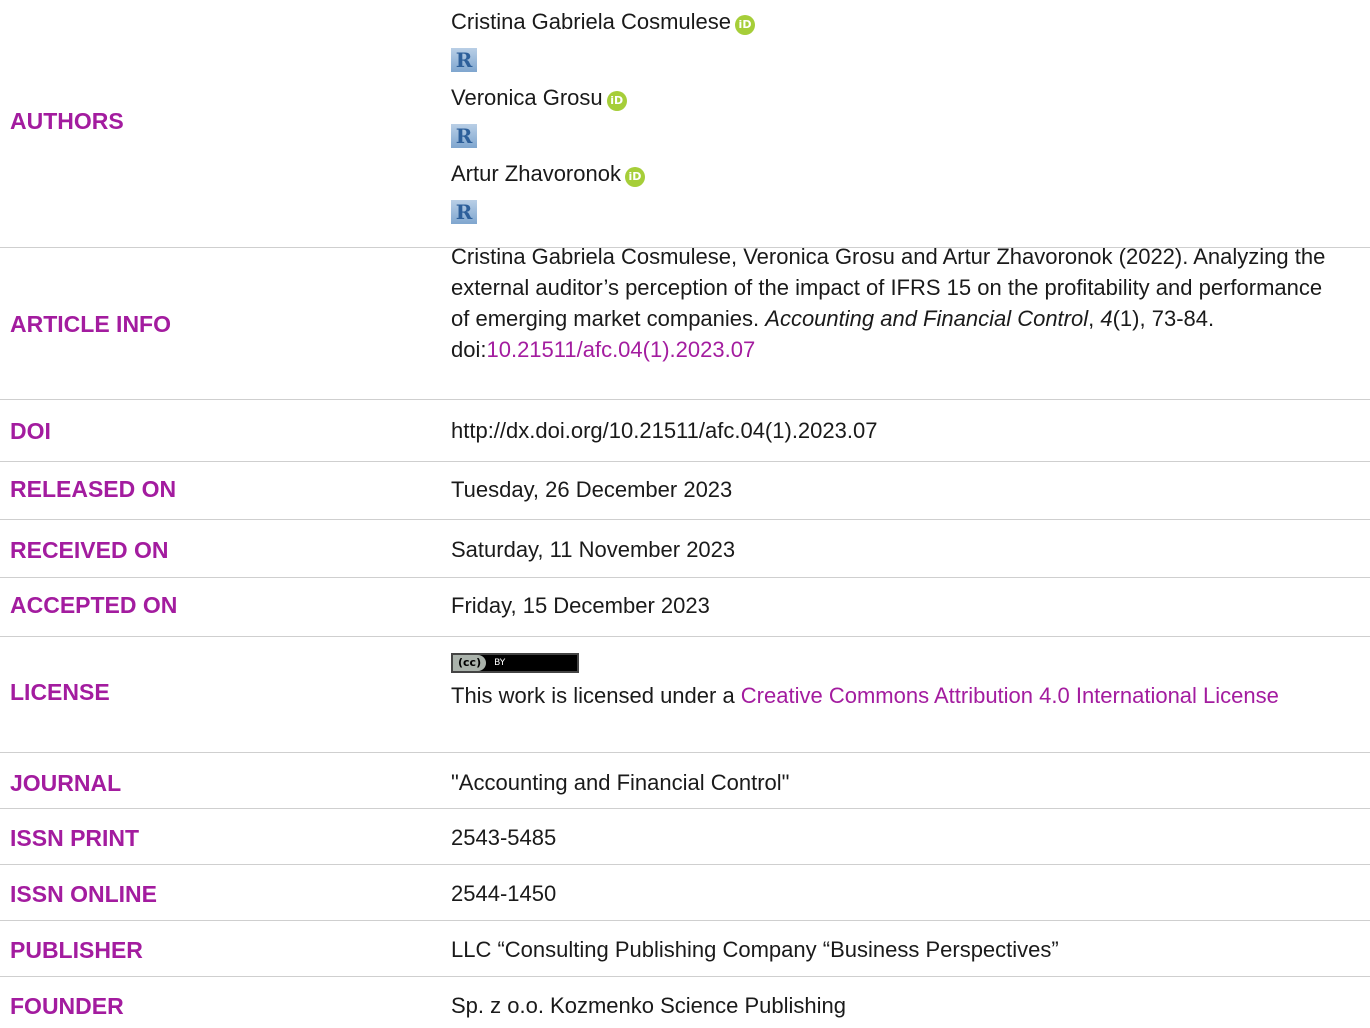  I want to click on row-received-on: RECEIVED ON Saturday, 11 November 2023, so click(685, 549).